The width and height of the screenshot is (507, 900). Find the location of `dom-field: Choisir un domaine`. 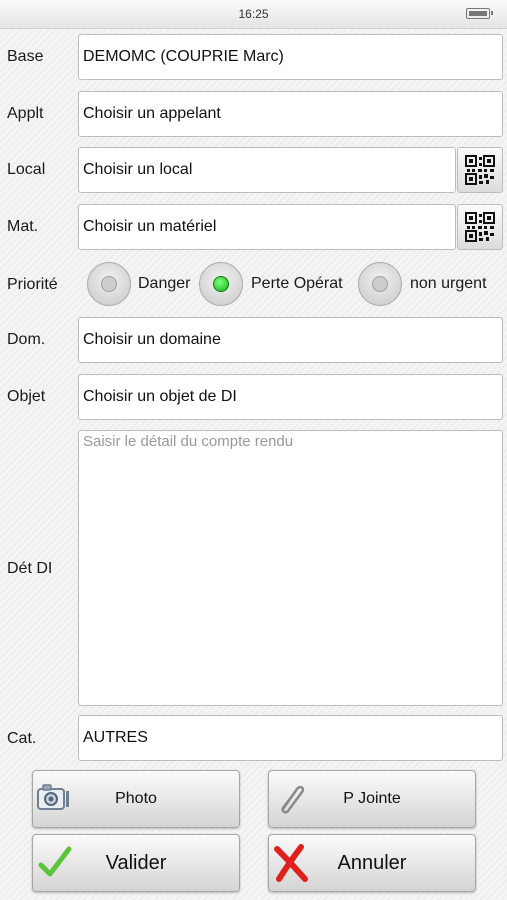

dom-field: Choisir un domaine is located at coordinates (290, 340).